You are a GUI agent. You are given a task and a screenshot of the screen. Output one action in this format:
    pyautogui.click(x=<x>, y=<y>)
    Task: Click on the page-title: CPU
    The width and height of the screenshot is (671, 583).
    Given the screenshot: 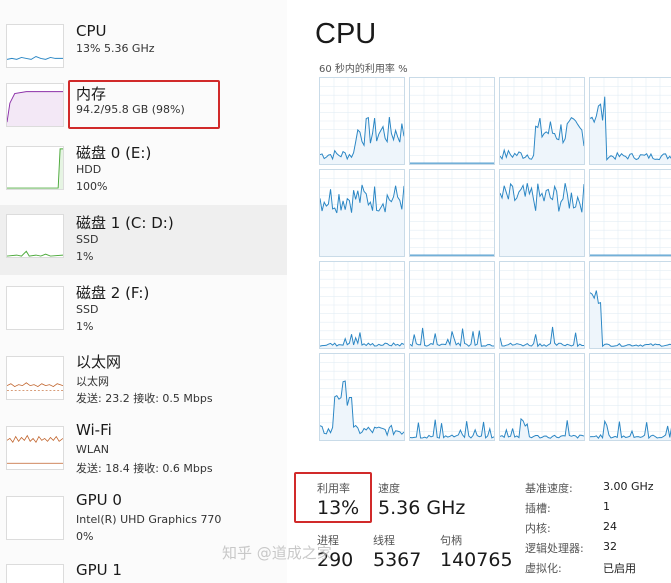 What is the action you would take?
    pyautogui.click(x=346, y=34)
    